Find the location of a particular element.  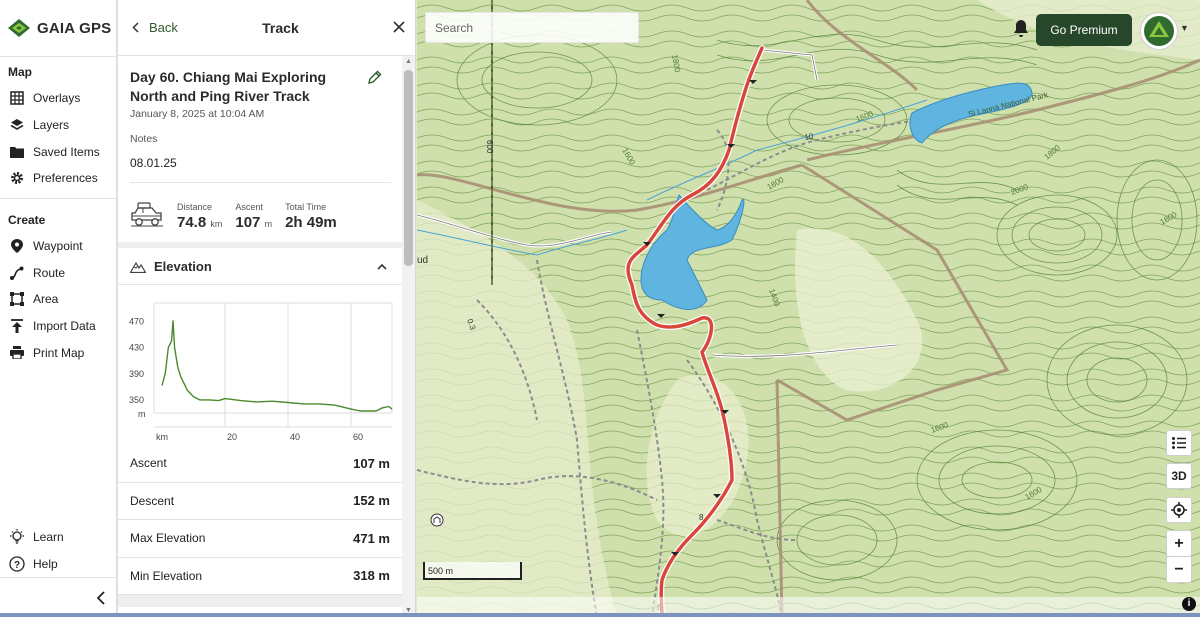

back-button: Back is located at coordinates (155, 27).